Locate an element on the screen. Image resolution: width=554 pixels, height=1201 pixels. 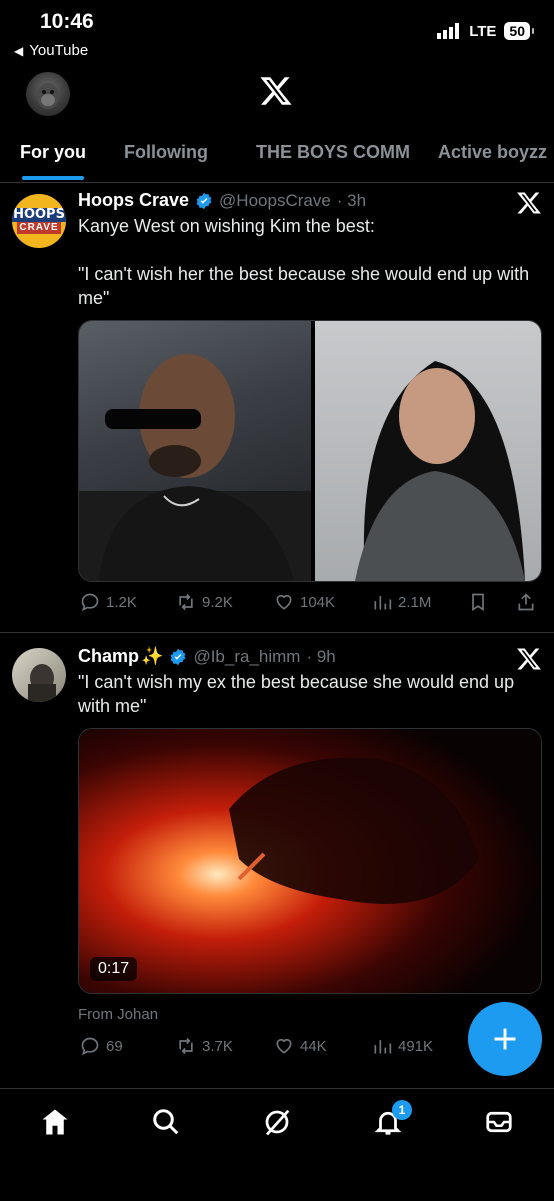
views-button: 491K is located at coordinates (402, 1046).